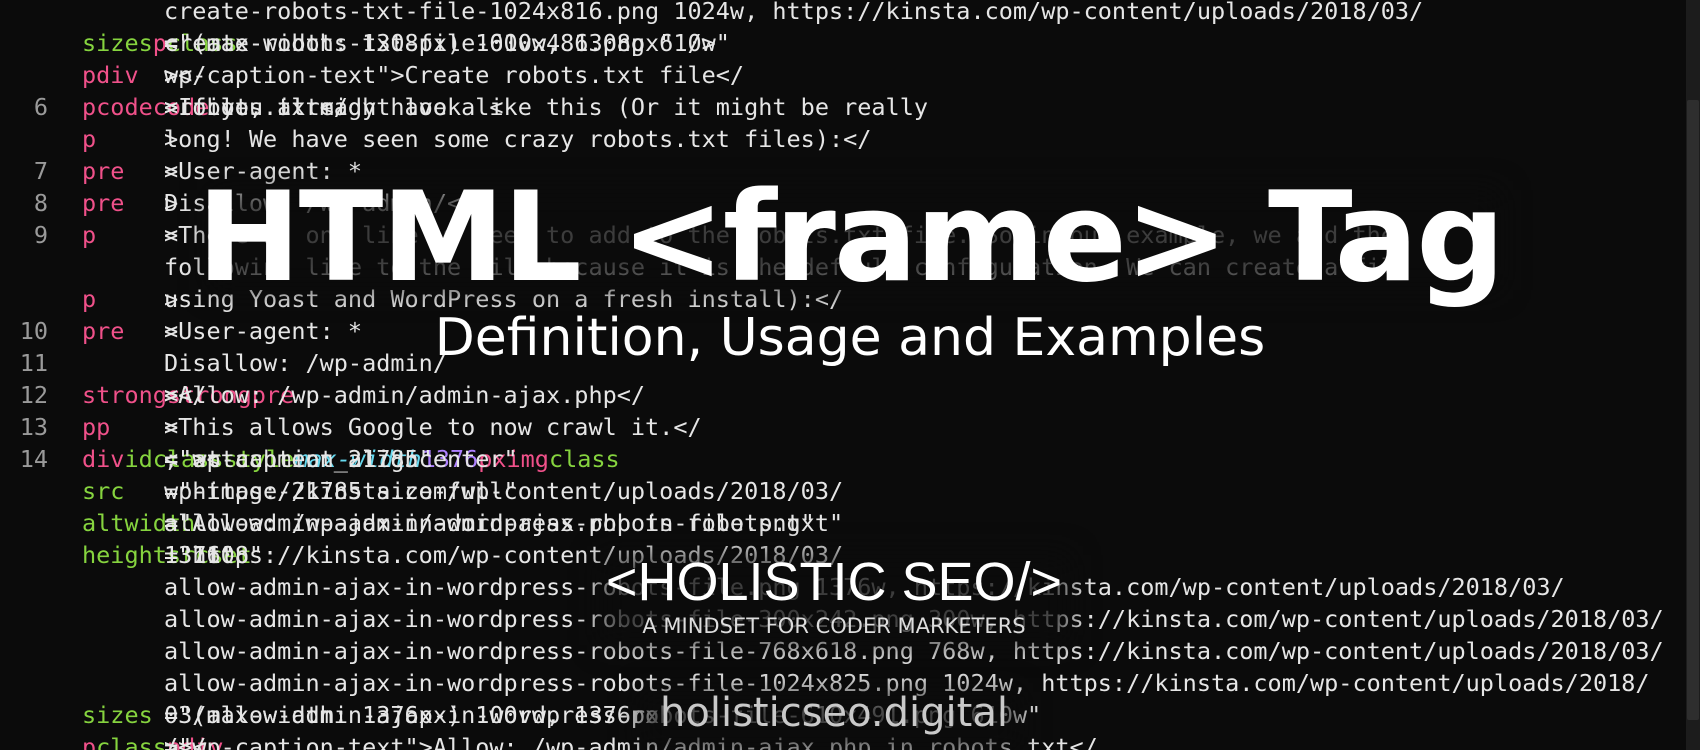 The image size is (1700, 750). Describe the element at coordinates (124, 107) in the screenshot. I see `code-token: code` at that location.